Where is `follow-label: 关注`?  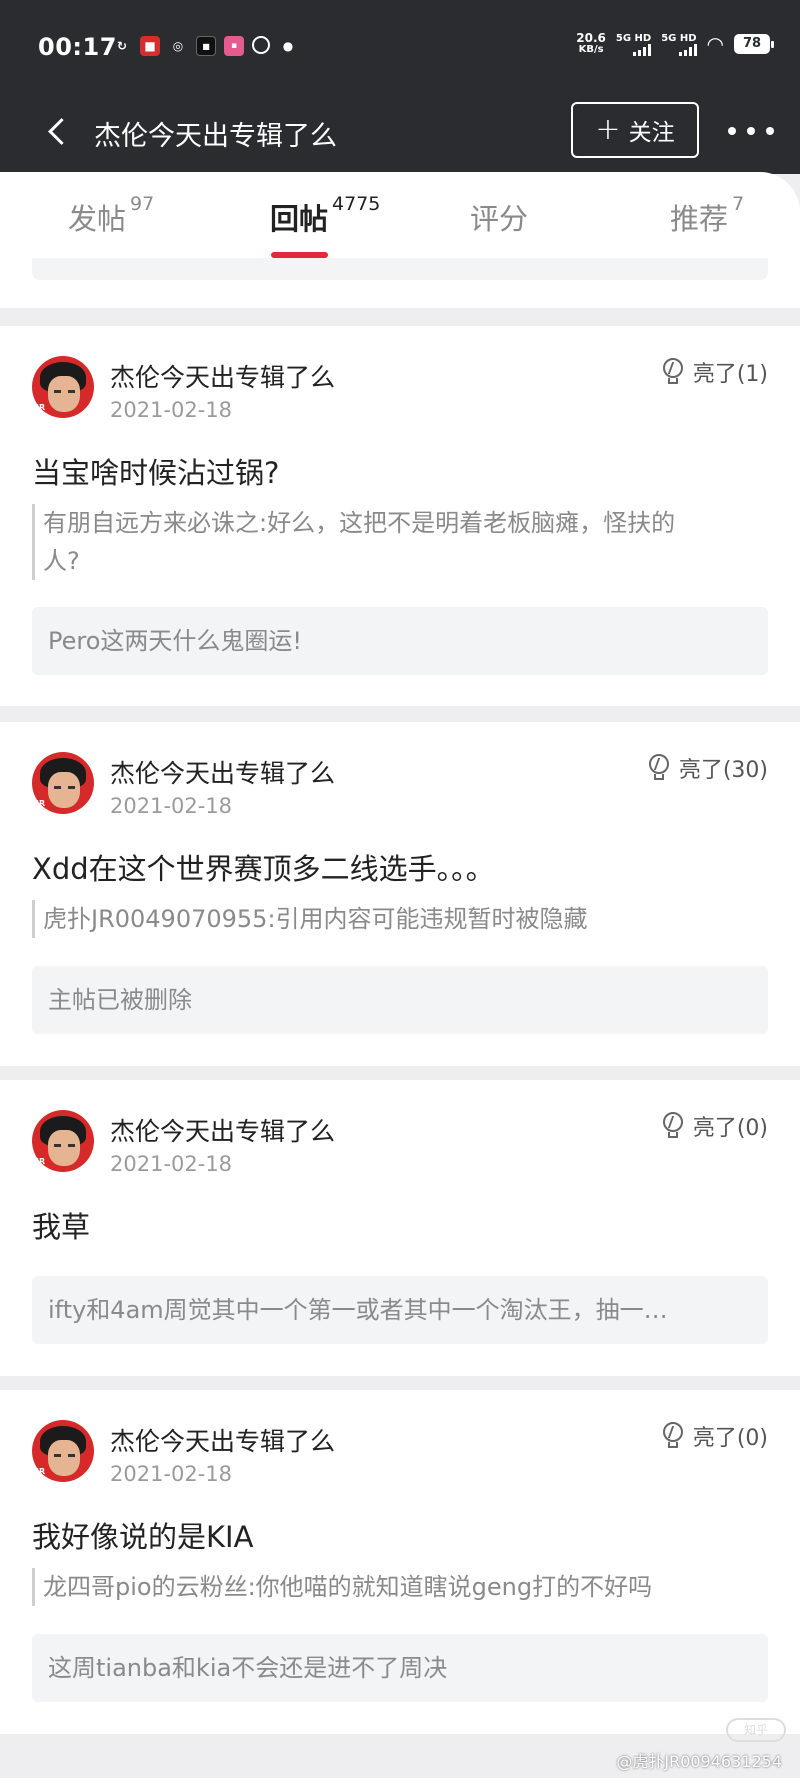
follow-label: 关注 is located at coordinates (651, 133).